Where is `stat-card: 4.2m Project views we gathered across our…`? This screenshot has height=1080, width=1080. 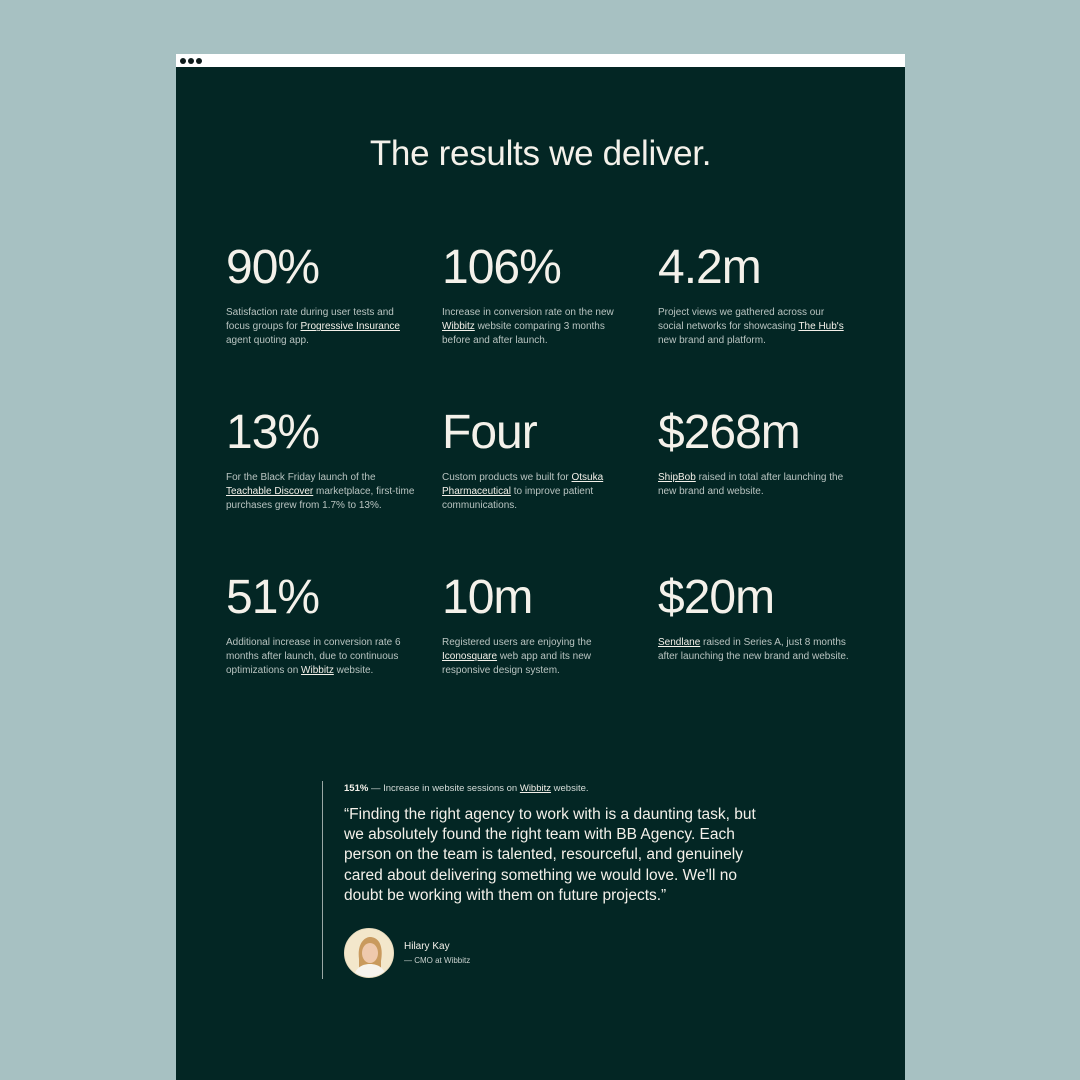 stat-card: 4.2m Project views we gathered across our… is located at coordinates (762, 322).